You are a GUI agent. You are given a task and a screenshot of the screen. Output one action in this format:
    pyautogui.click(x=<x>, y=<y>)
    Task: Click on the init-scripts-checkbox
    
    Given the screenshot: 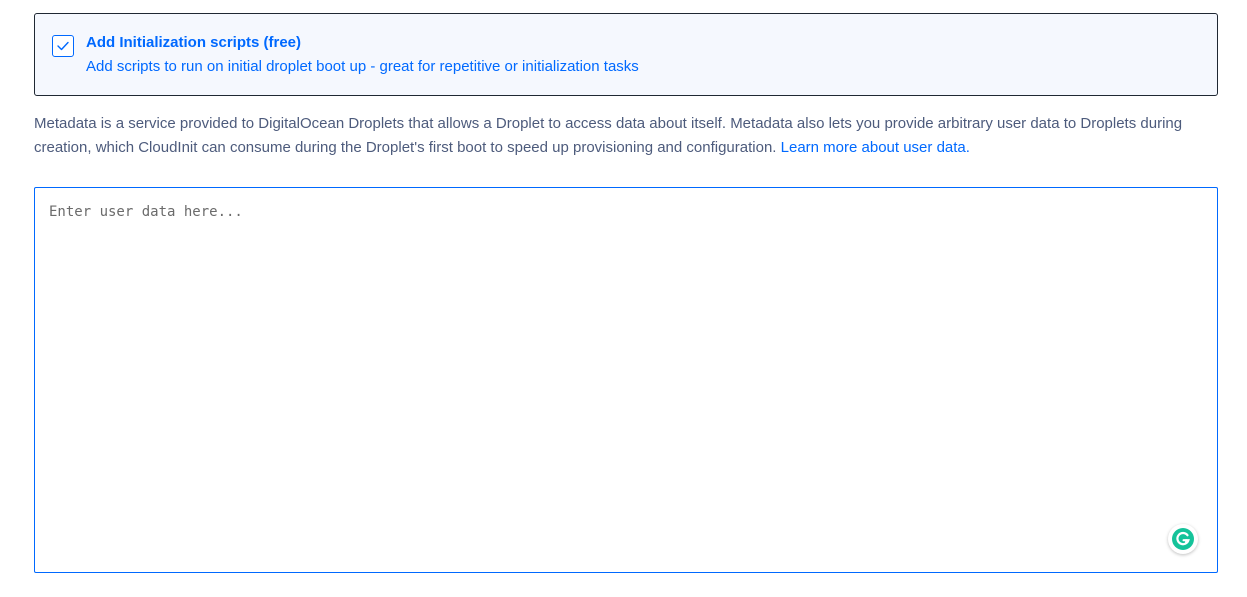 What is the action you would take?
    pyautogui.click(x=63, y=46)
    